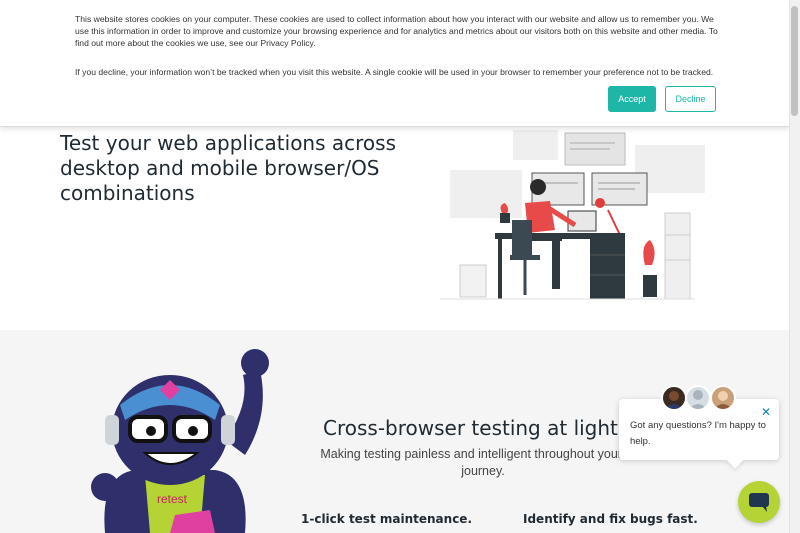 This screenshot has width=800, height=533. What do you see at coordinates (386, 519) in the screenshot?
I see `feature-title-maintenance: 1-click test maintenance.` at bounding box center [386, 519].